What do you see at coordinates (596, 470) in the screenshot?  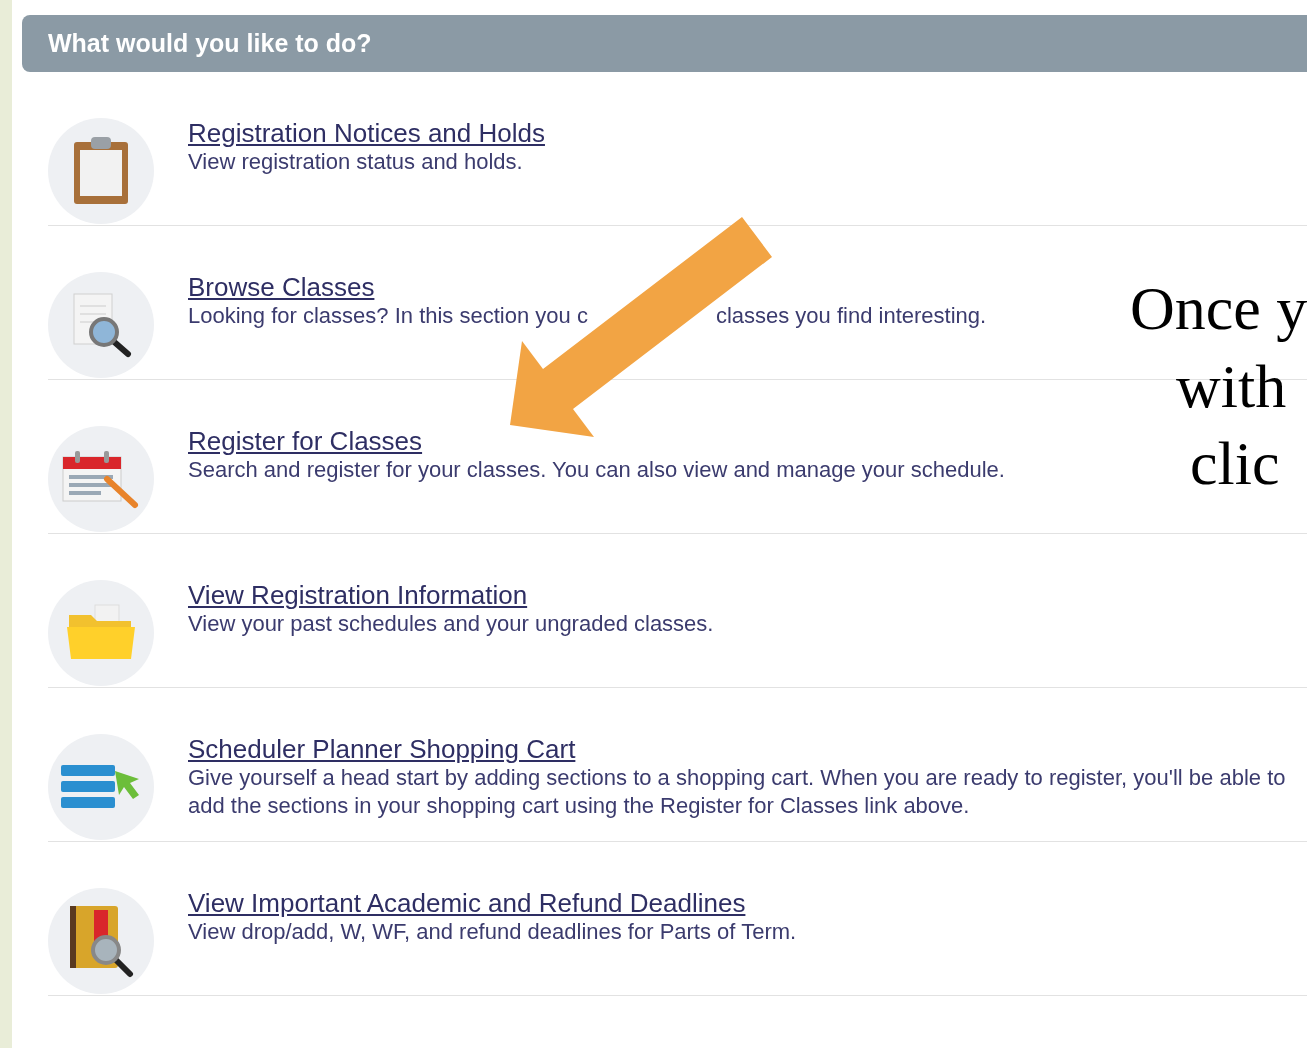 I see `description-text: Search and register for your classes. You can also view and manage your schedule.` at bounding box center [596, 470].